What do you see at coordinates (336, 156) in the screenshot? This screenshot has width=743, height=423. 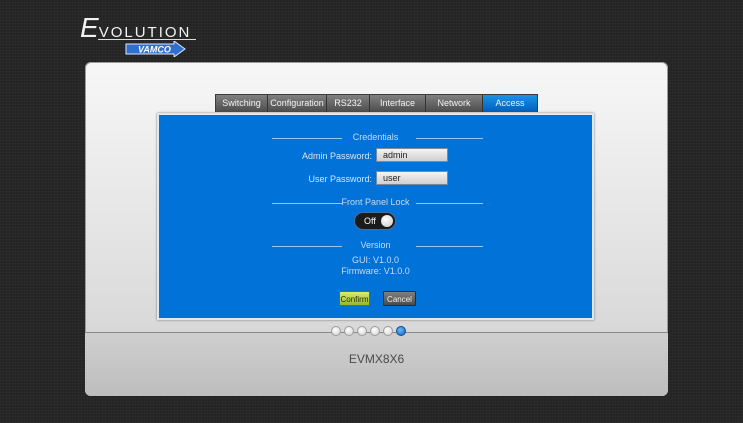 I see `admin-password-label: Admin Password:` at bounding box center [336, 156].